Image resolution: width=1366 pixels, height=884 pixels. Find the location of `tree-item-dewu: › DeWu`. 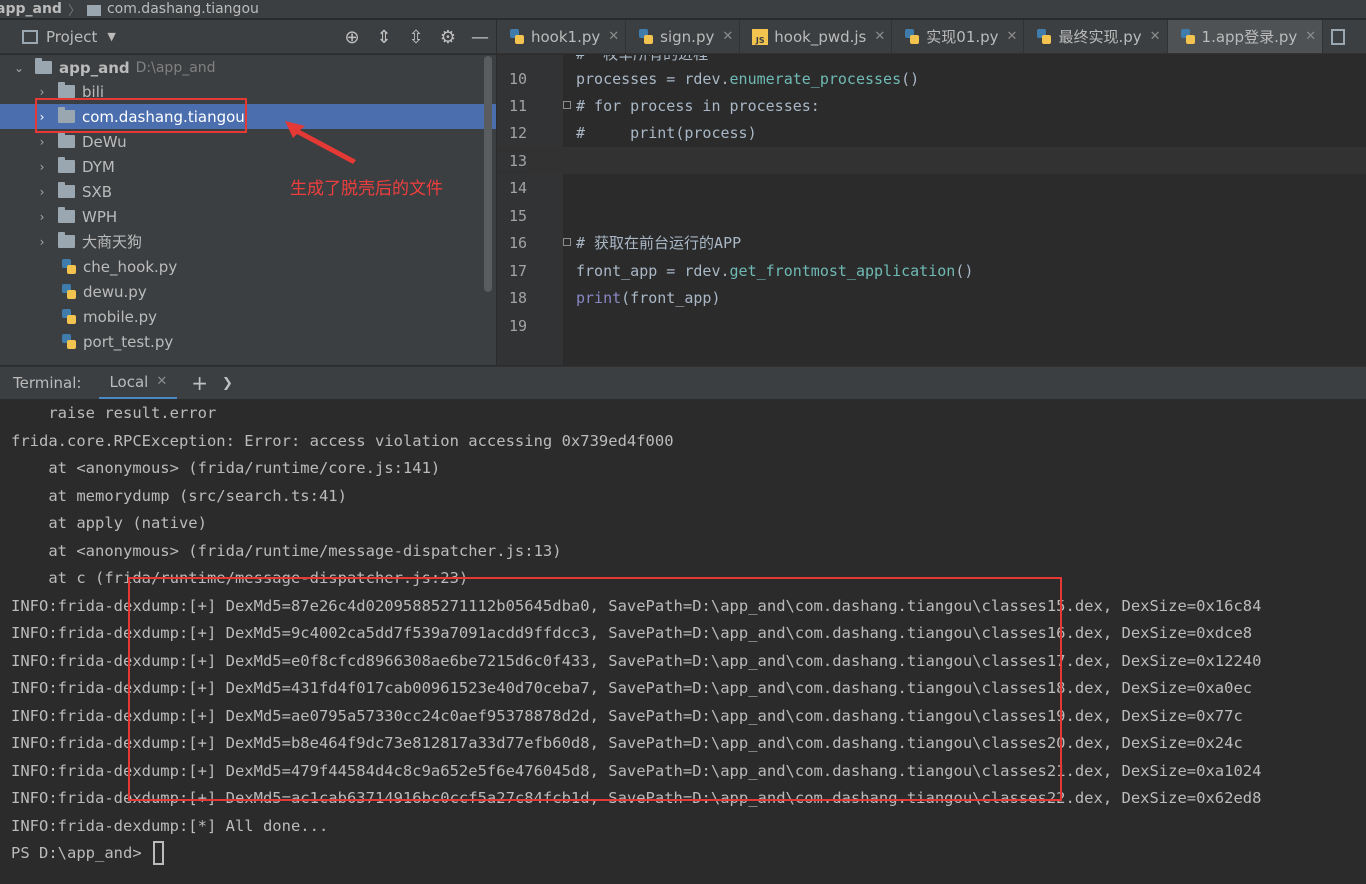

tree-item-dewu: › DeWu is located at coordinates (248, 141).